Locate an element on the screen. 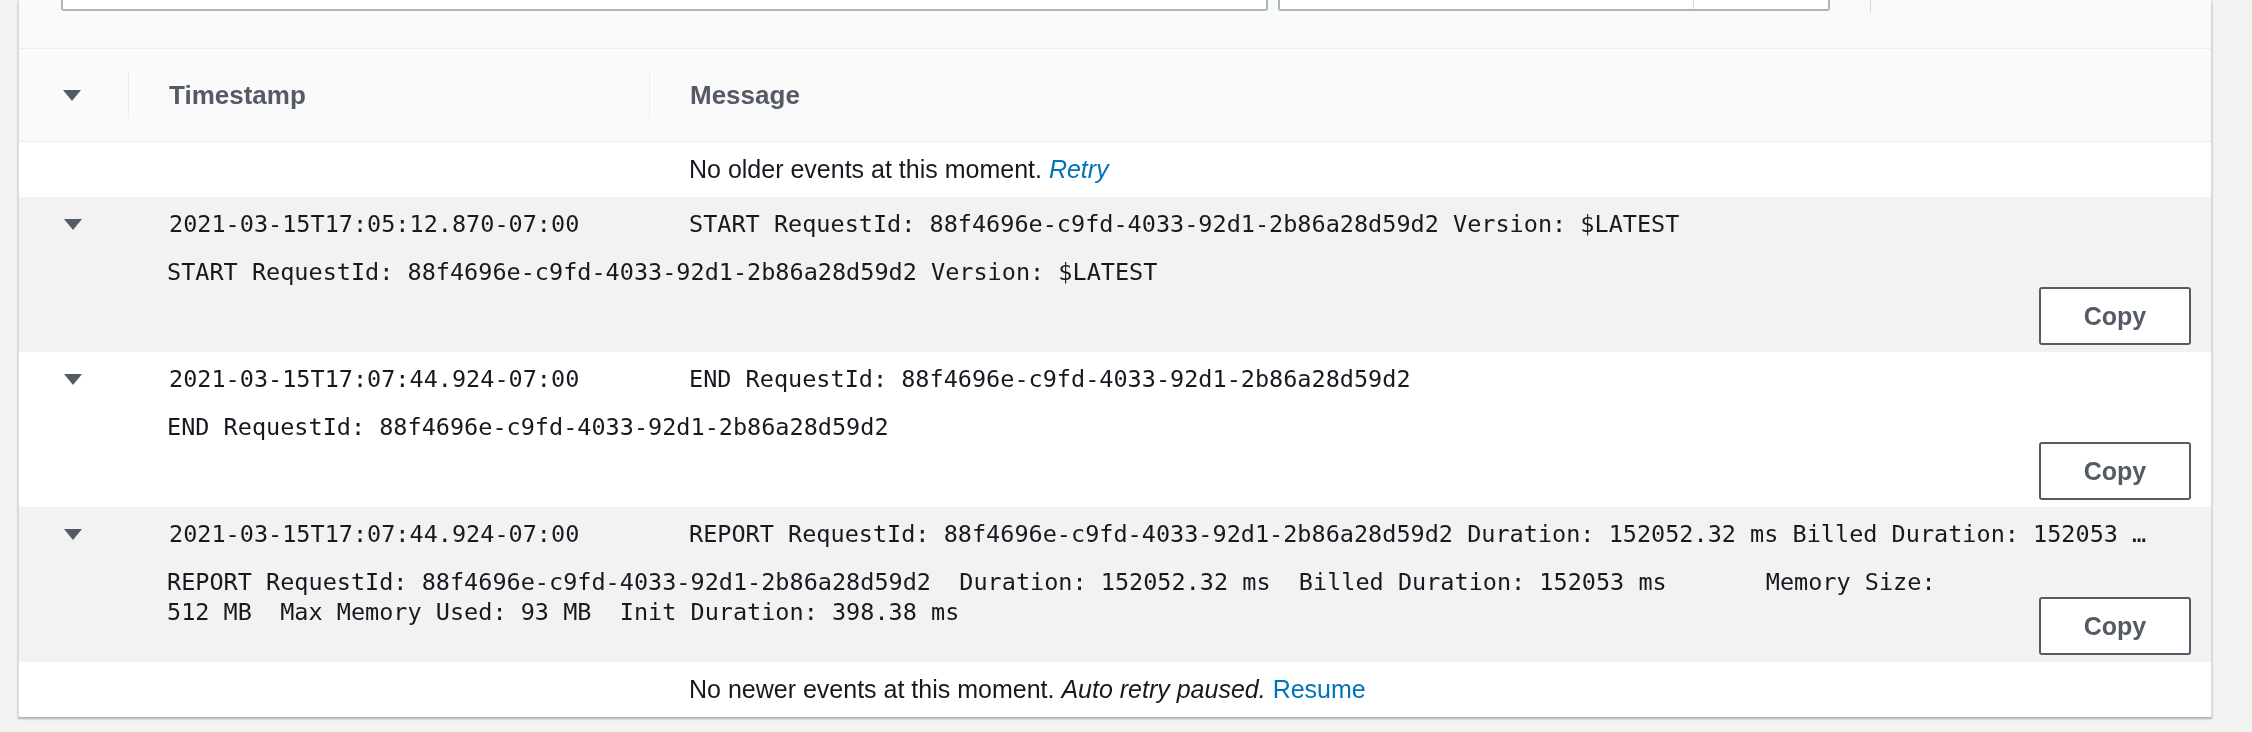 The image size is (2252, 732). message-text: START RequestId: 88f4696e-c9fd-4033-92d1-2b86a28d59d2 Version: $LATEST is located at coordinates (1185, 224).